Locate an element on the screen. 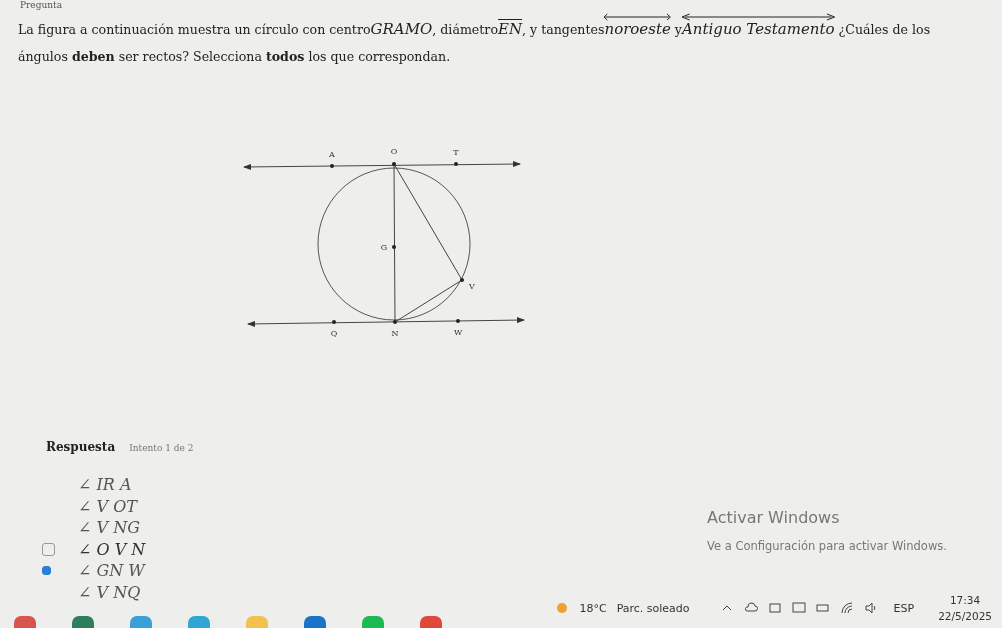 The width and height of the screenshot is (1002, 628). angle-option: ∠ IR A is located at coordinates (105, 485).